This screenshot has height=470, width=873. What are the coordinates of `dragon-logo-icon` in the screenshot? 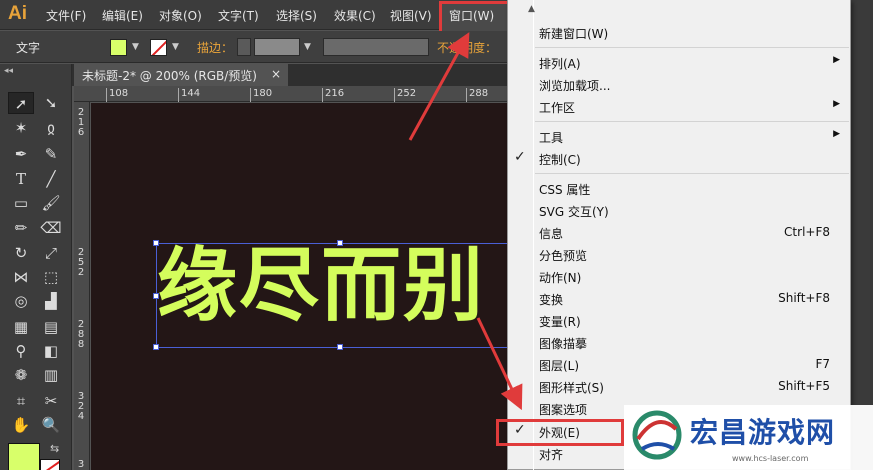 It's located at (657, 435).